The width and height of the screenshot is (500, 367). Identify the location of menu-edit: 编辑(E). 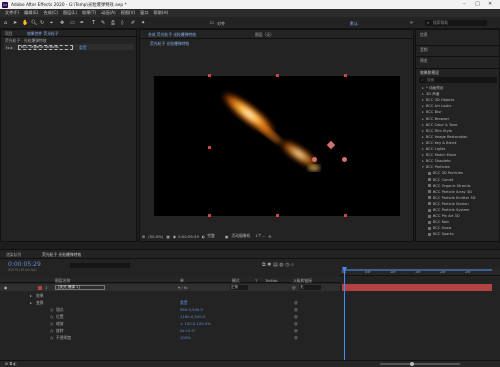
(31, 13).